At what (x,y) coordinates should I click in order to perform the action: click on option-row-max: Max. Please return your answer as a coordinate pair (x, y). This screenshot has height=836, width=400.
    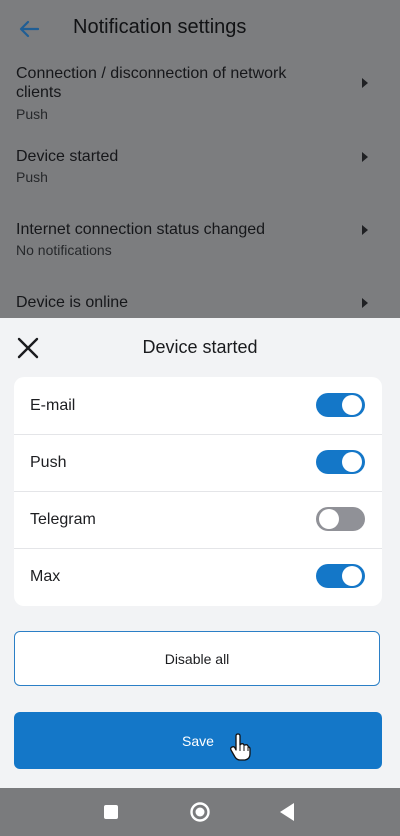
    Looking at the image, I should click on (198, 576).